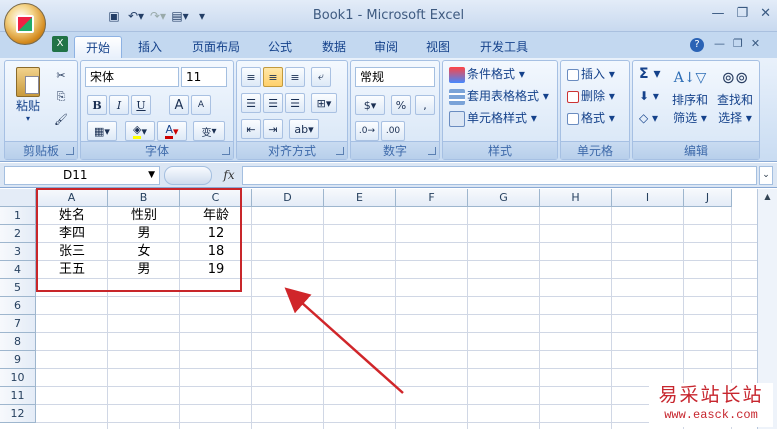 This screenshot has width=777, height=429. What do you see at coordinates (649, 74) in the screenshot?
I see `autosum-button: Σ ▾` at bounding box center [649, 74].